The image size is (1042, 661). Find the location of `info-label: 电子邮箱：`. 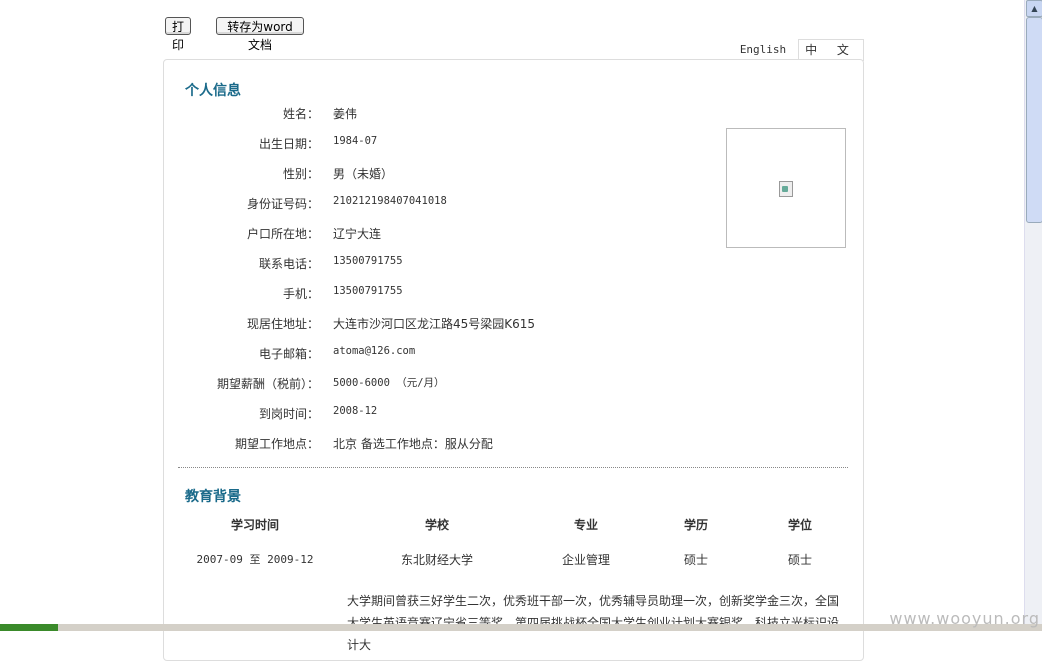

info-label: 电子邮箱： is located at coordinates (288, 354).